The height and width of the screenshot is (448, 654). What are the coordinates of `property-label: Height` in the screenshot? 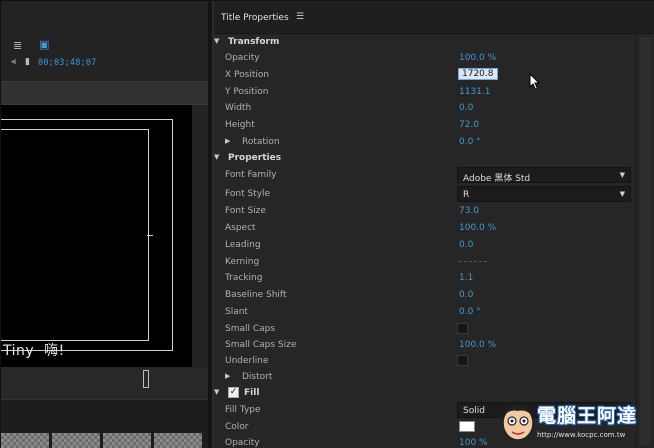 It's located at (240, 125).